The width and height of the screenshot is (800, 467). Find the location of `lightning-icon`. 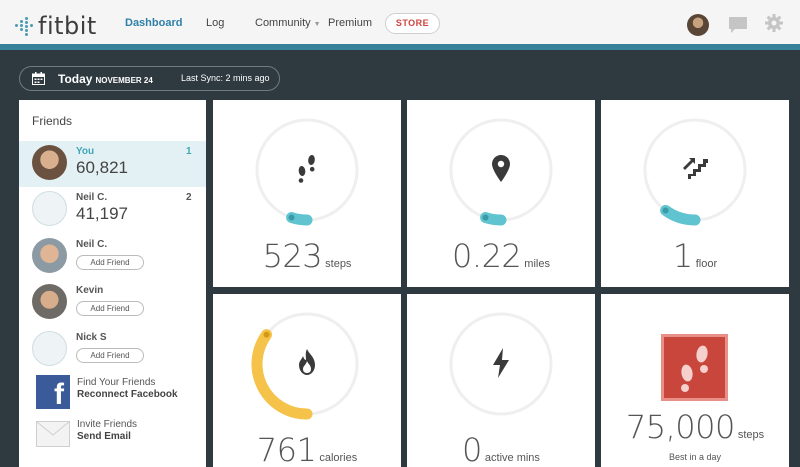

lightning-icon is located at coordinates (501, 363).